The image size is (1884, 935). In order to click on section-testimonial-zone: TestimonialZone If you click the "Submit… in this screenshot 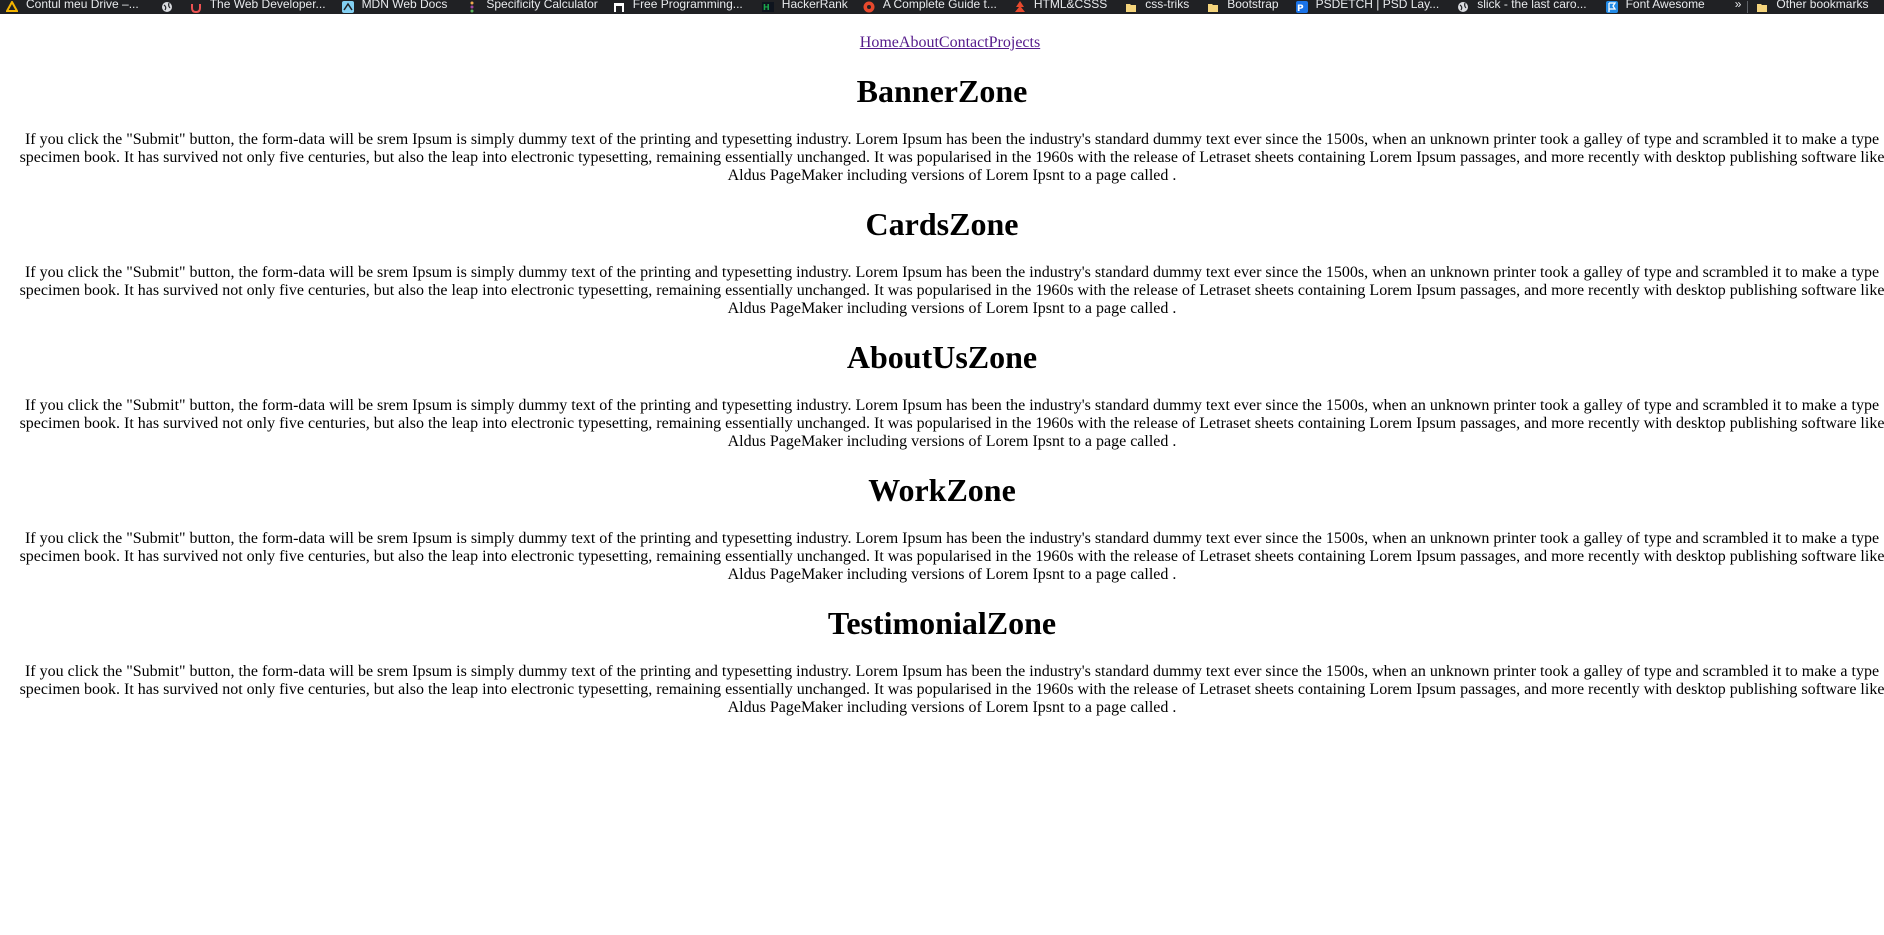, I will do `click(942, 661)`.